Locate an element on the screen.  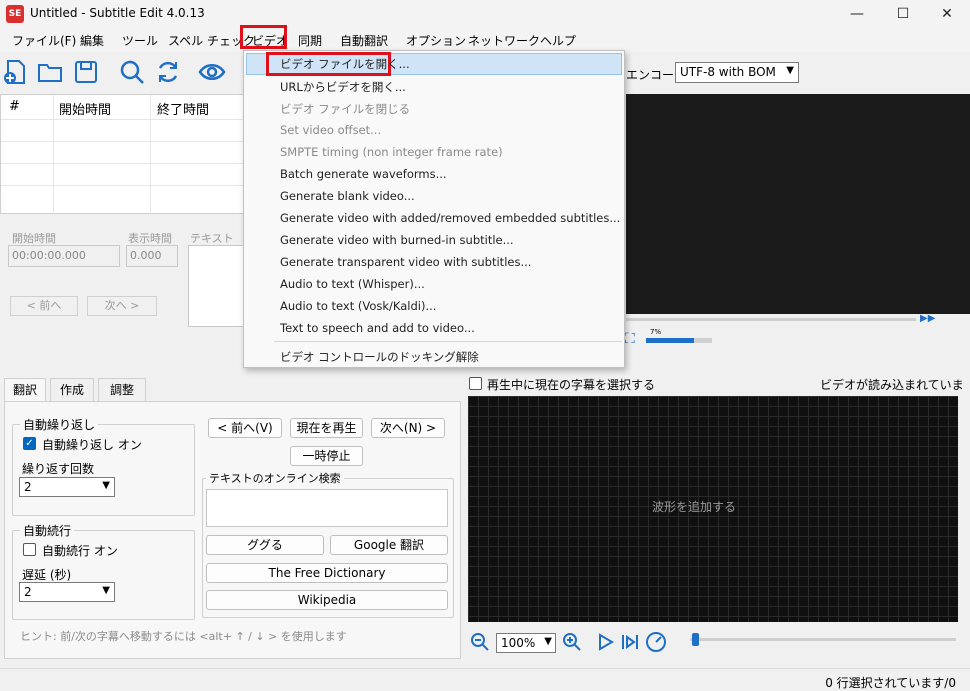
edit-prev-button: < 前へ is located at coordinates (44, 306).